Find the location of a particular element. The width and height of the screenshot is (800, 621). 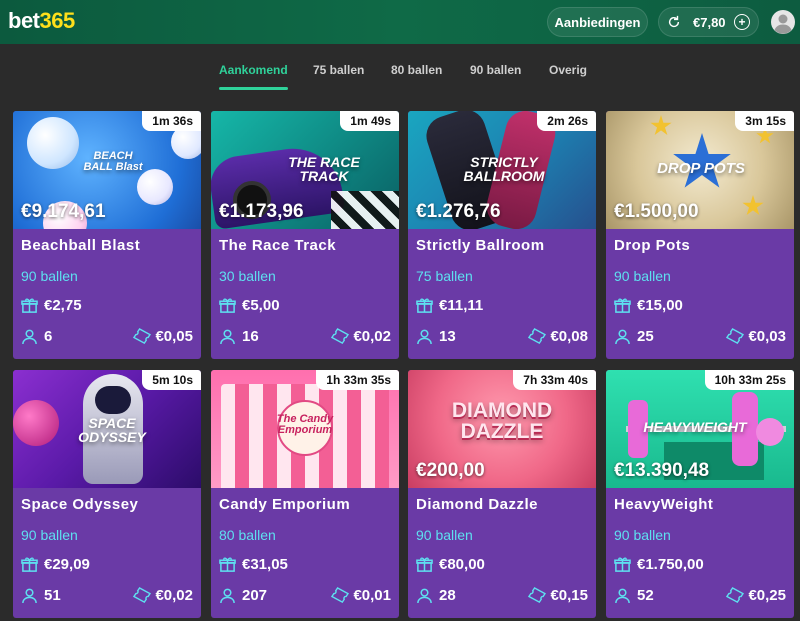

countdown-timer: 5m 10s is located at coordinates (171, 380).